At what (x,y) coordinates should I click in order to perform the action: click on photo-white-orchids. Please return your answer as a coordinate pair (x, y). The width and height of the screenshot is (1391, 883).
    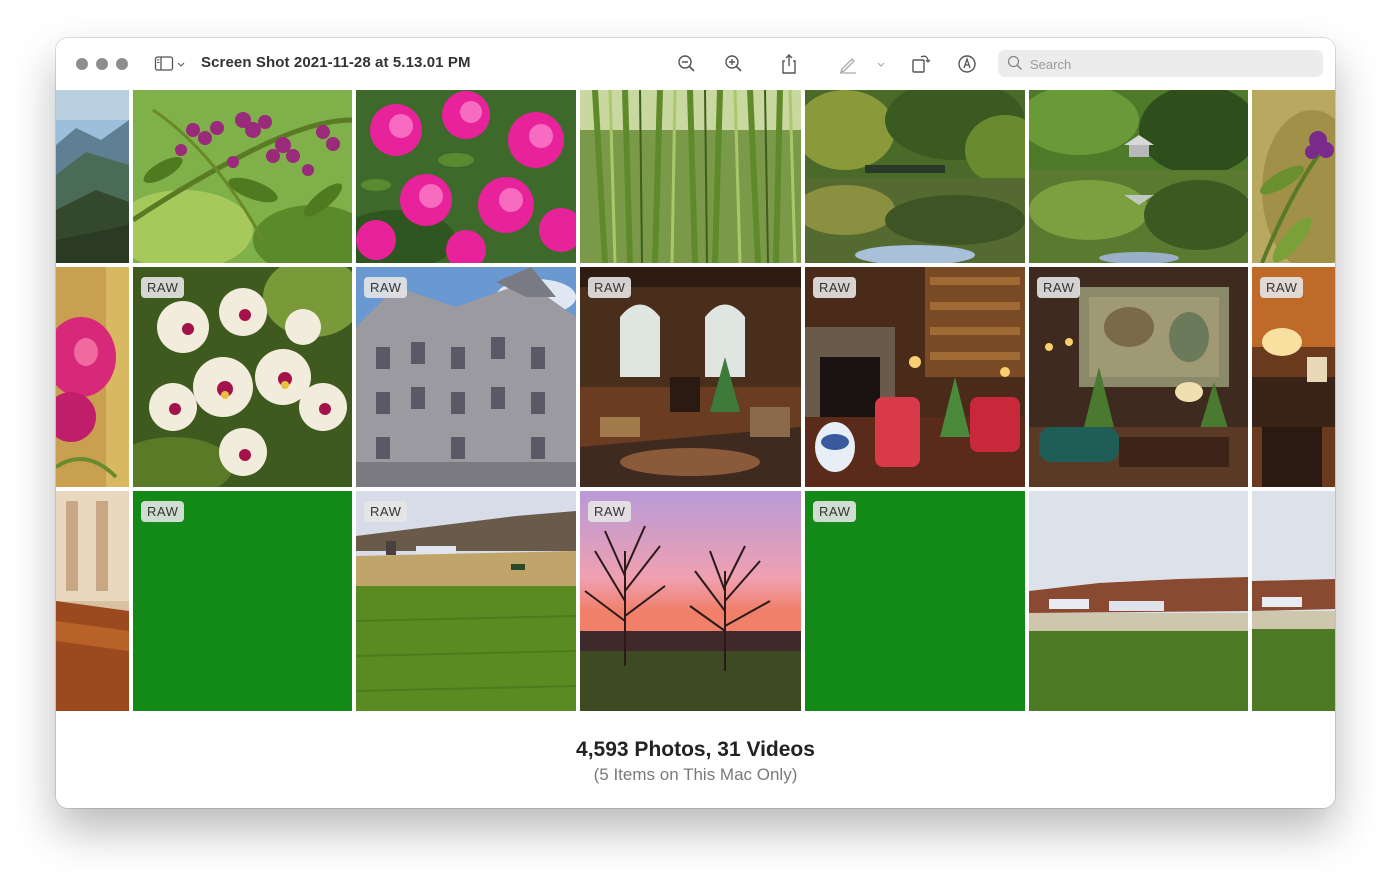
    Looking at the image, I should click on (242, 377).